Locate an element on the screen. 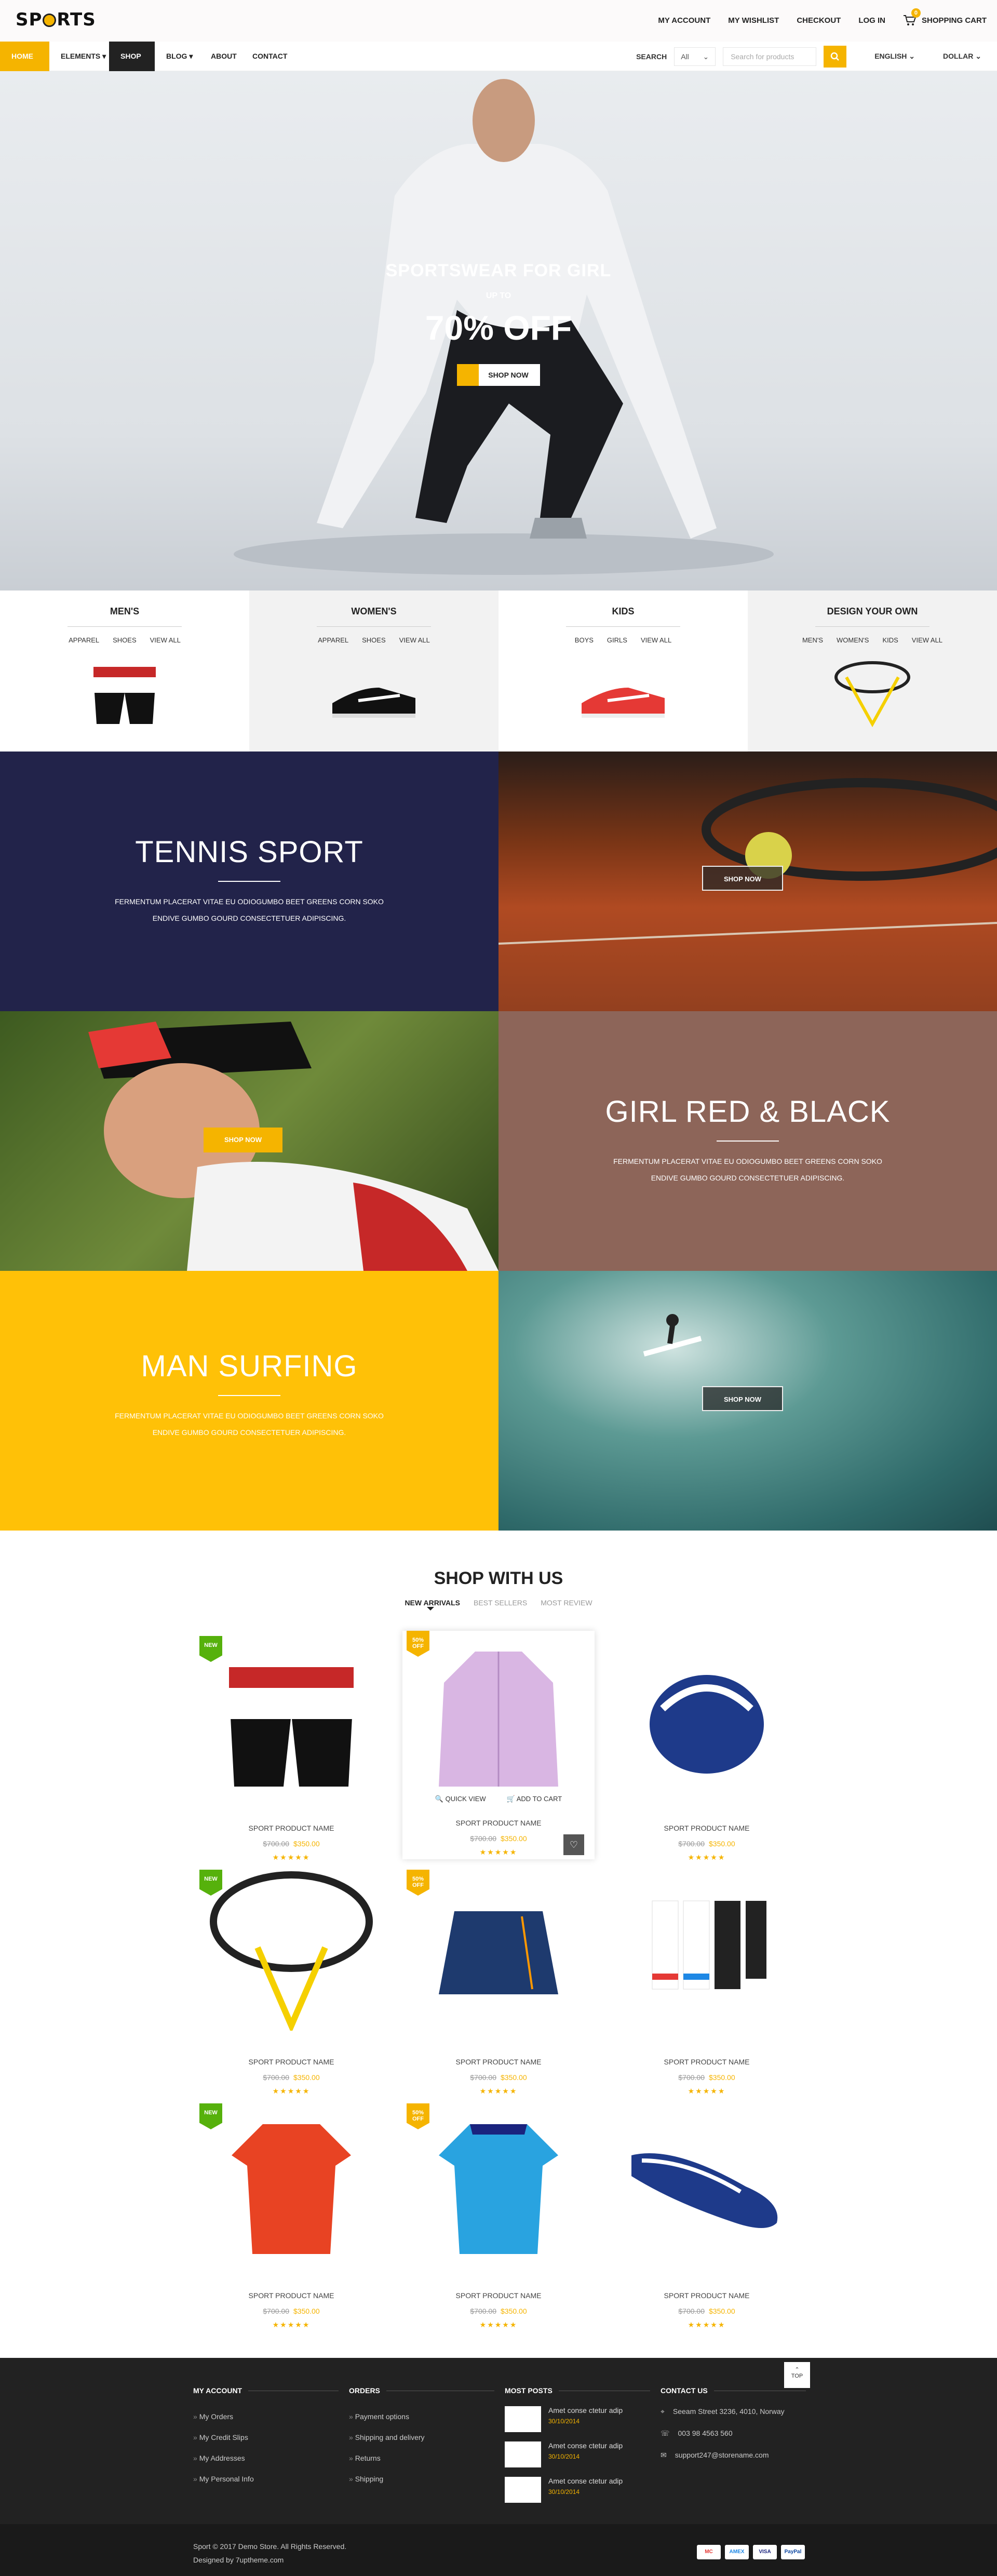 This screenshot has width=997, height=2576. my-account-link: MY ACCOUNT is located at coordinates (684, 20).